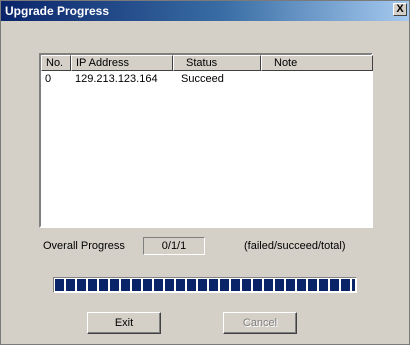 This screenshot has height=345, width=410. I want to click on progress-count: 0/1/1, so click(174, 246).